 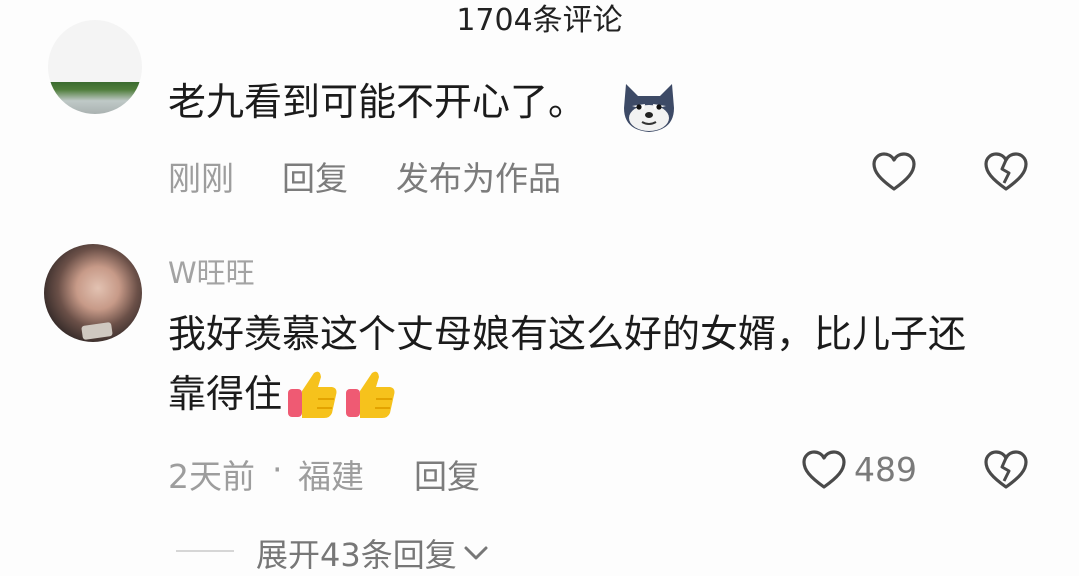 I want to click on comment-count-title: 1704条评论, so click(x=539, y=20).